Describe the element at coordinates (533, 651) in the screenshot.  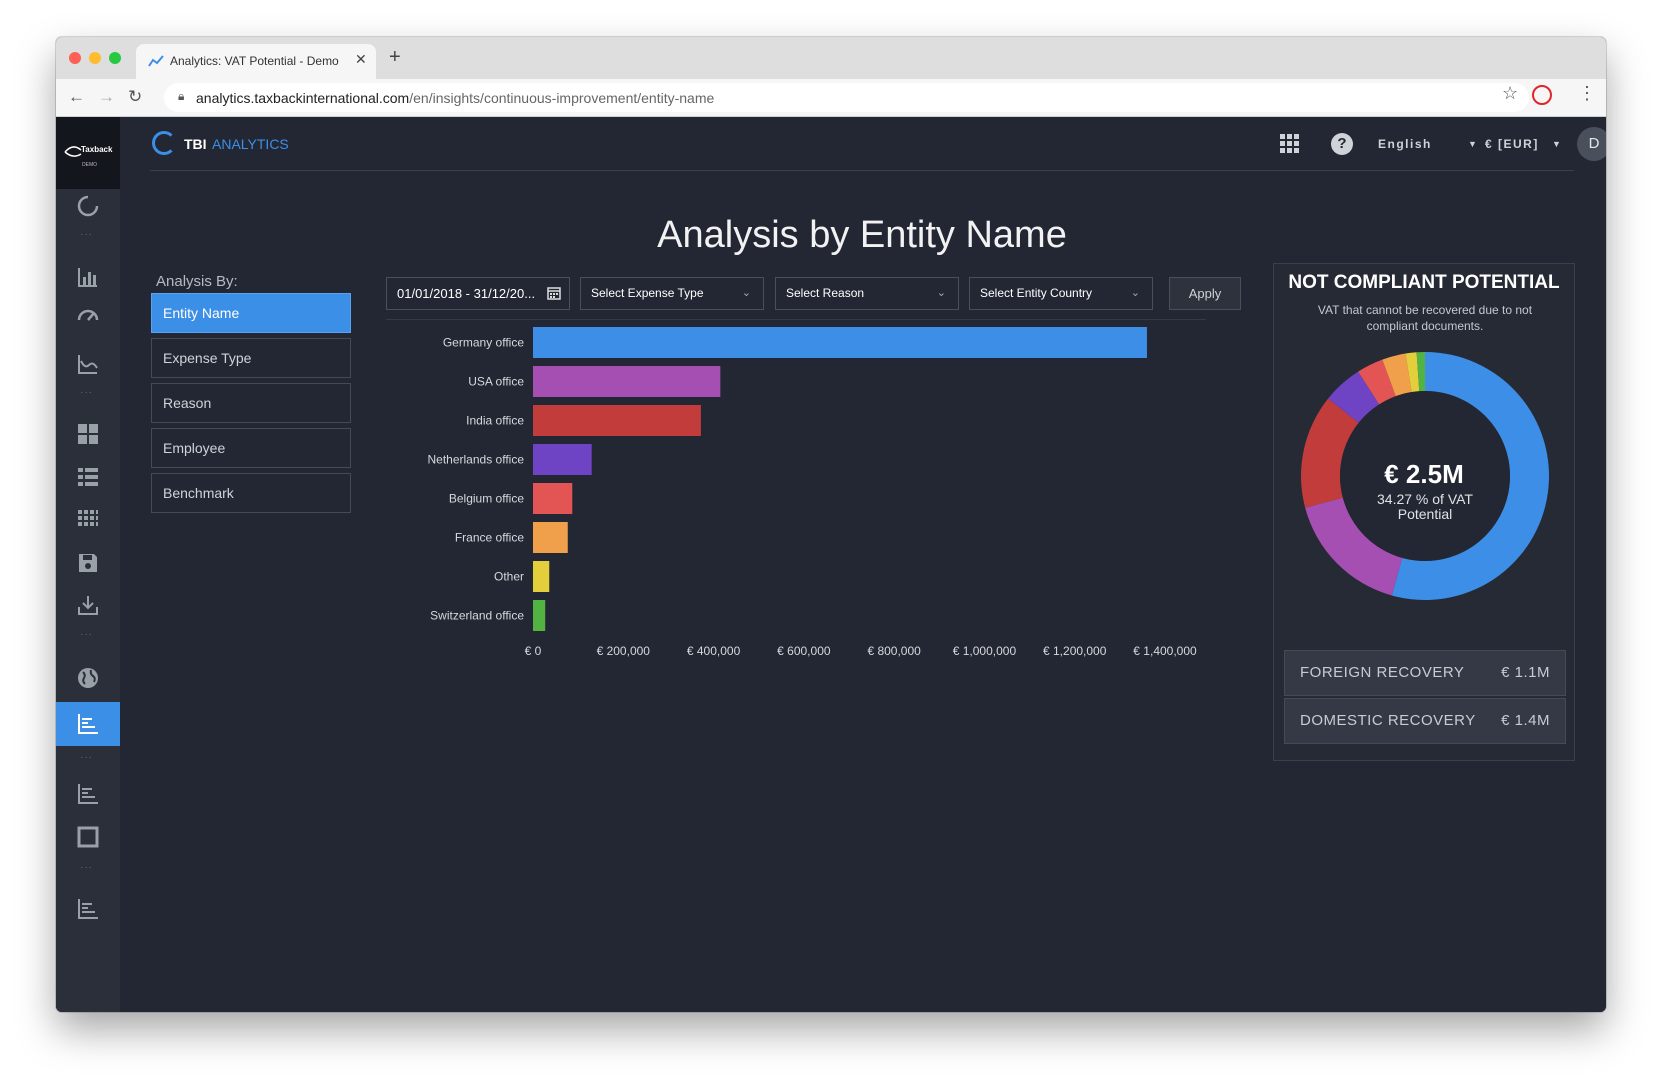
I see `x-tick-label: € 0` at that location.